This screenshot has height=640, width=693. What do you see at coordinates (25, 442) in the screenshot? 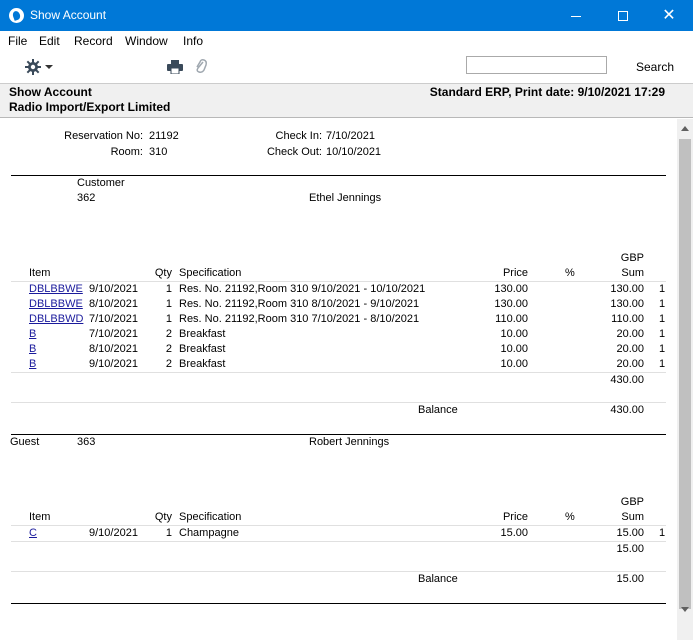
I see `guest-label: Guest` at bounding box center [25, 442].